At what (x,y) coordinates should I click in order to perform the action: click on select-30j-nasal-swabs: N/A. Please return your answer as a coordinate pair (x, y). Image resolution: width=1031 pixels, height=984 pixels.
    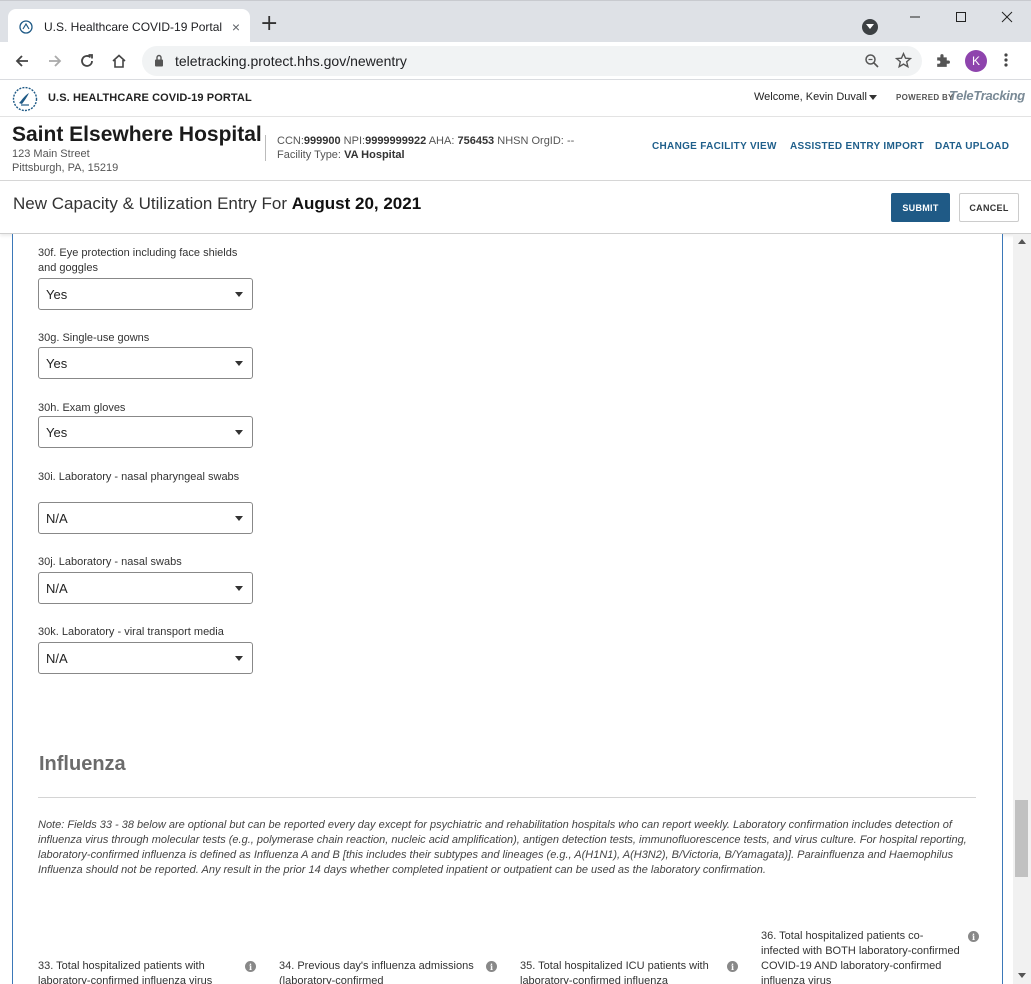
    Looking at the image, I should click on (145, 588).